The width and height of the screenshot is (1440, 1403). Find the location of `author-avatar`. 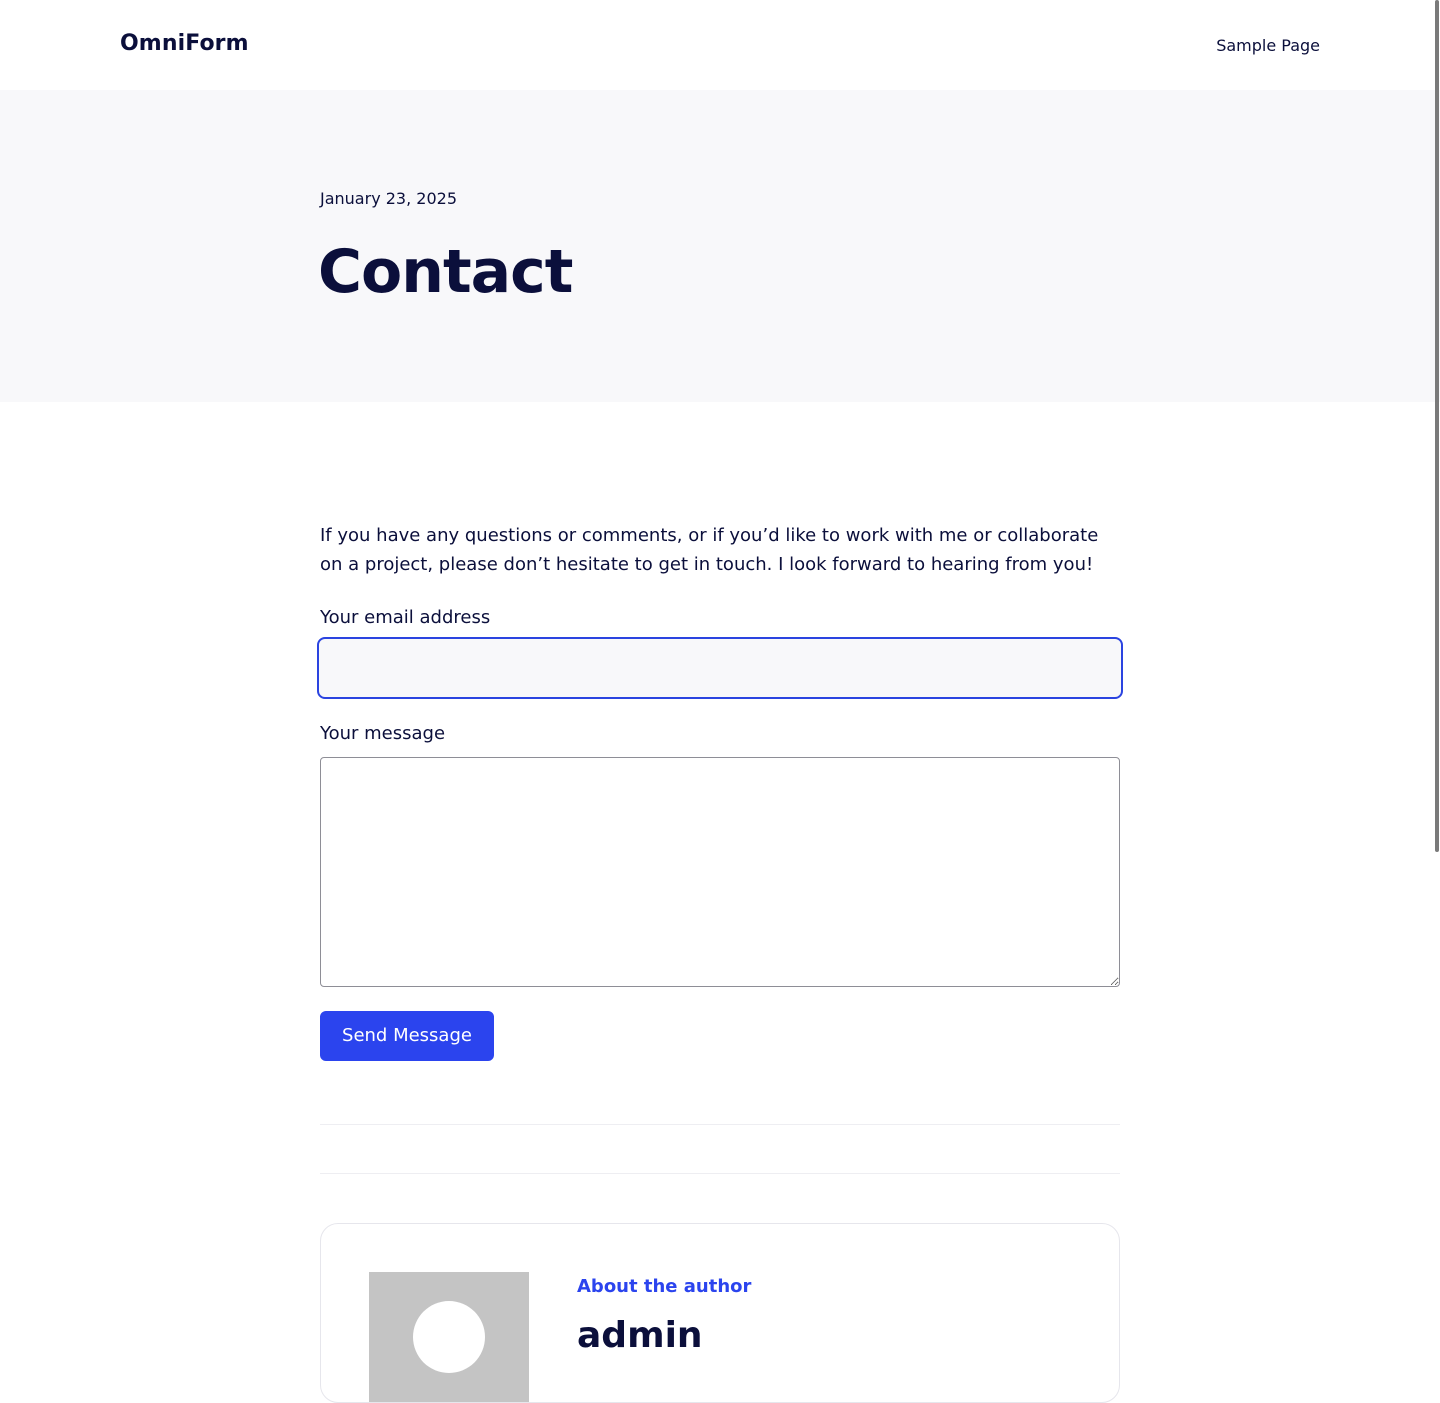

author-avatar is located at coordinates (449, 1337).